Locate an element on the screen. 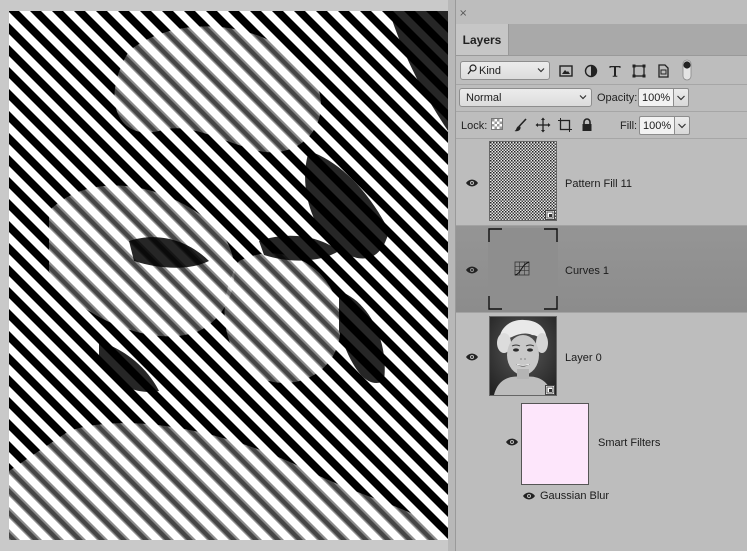 Image resolution: width=747 pixels, height=551 pixels. fill-label: Fill: is located at coordinates (629, 126).